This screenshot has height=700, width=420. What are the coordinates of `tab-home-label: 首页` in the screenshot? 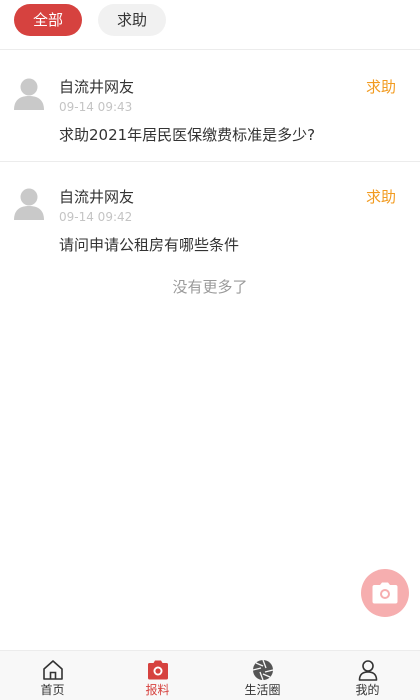 It's located at (52, 690).